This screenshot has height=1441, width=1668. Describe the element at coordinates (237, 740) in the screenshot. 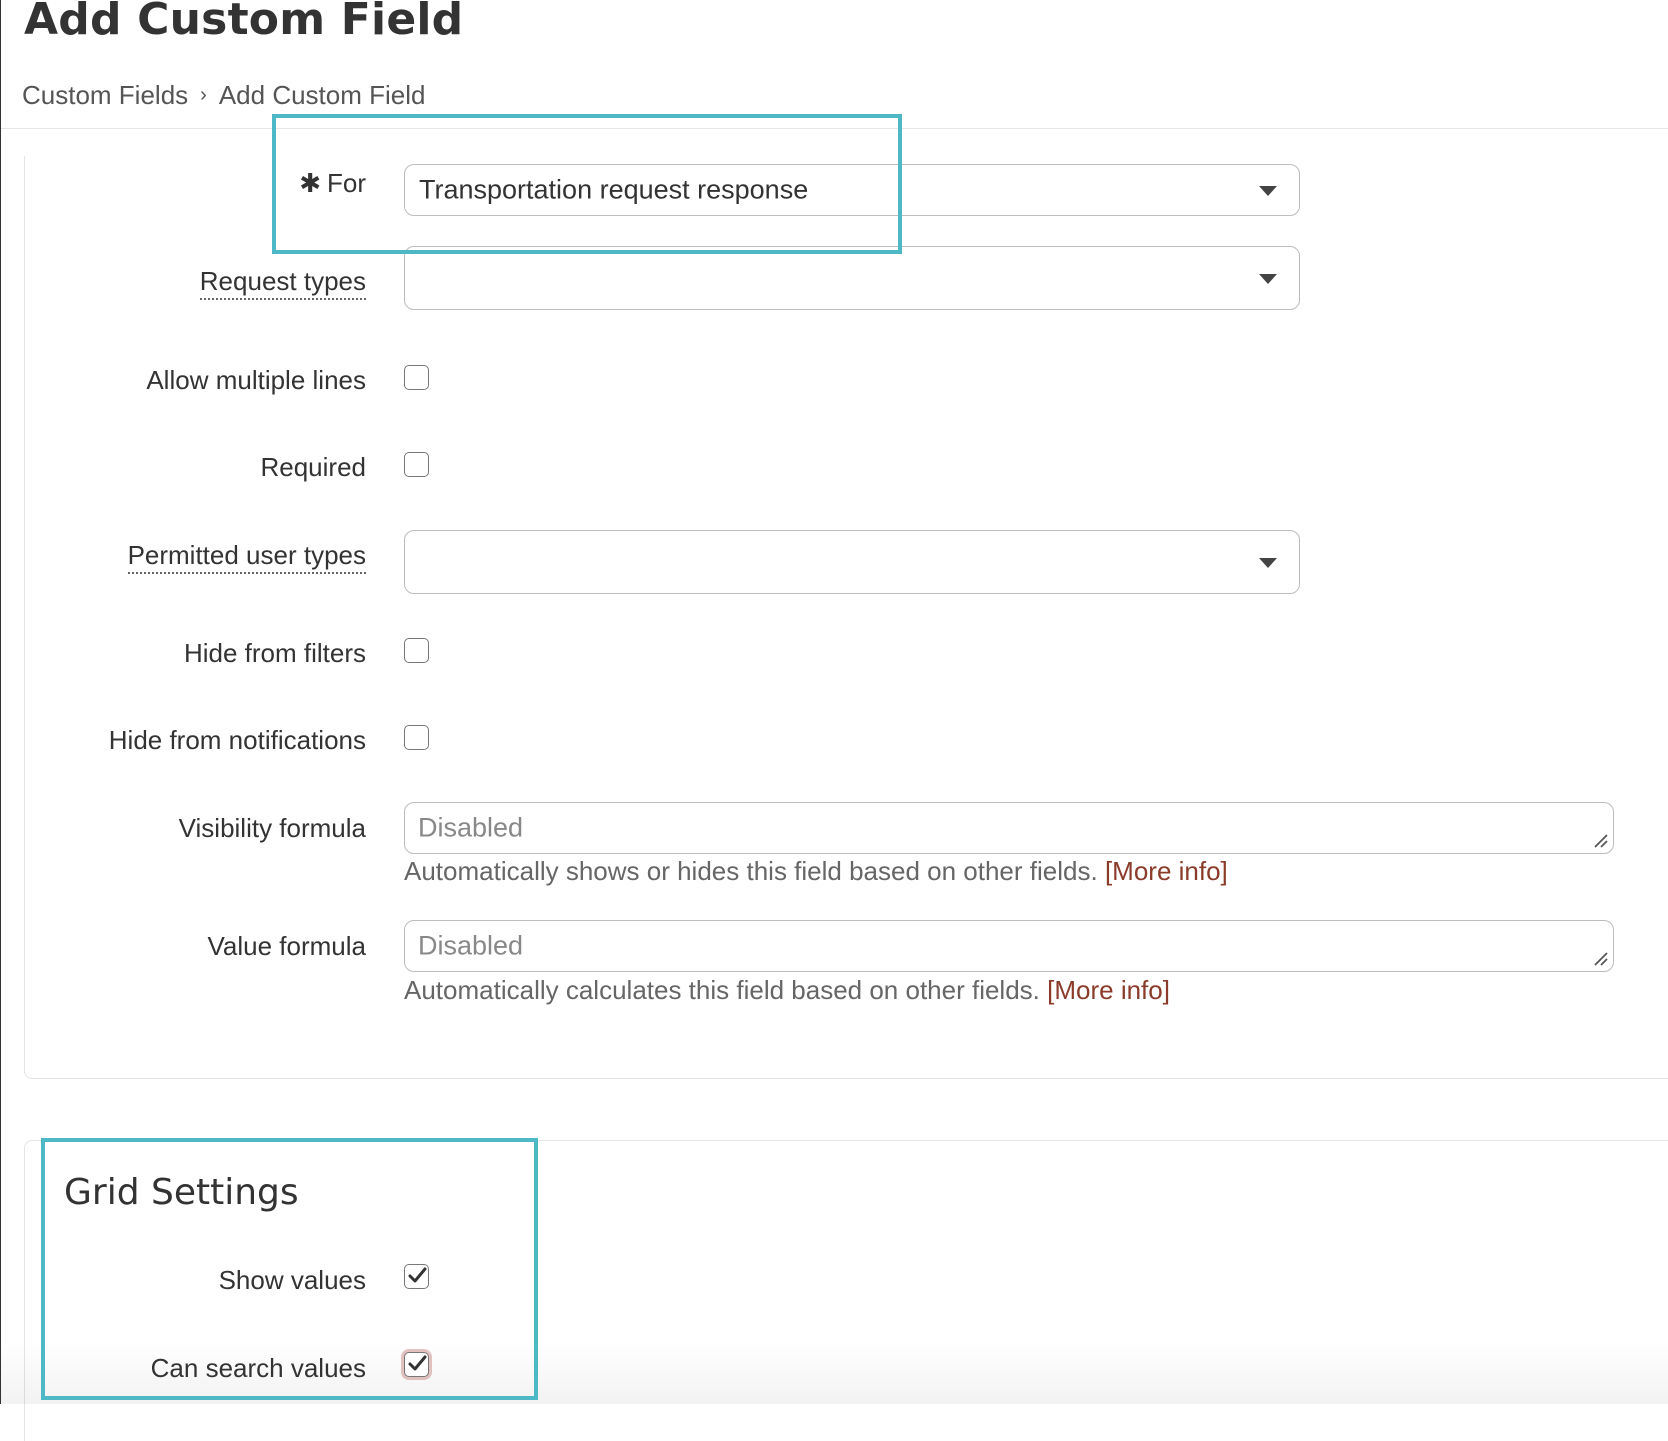

I see `hide-from-notifications-label: Hide from notifications` at that location.